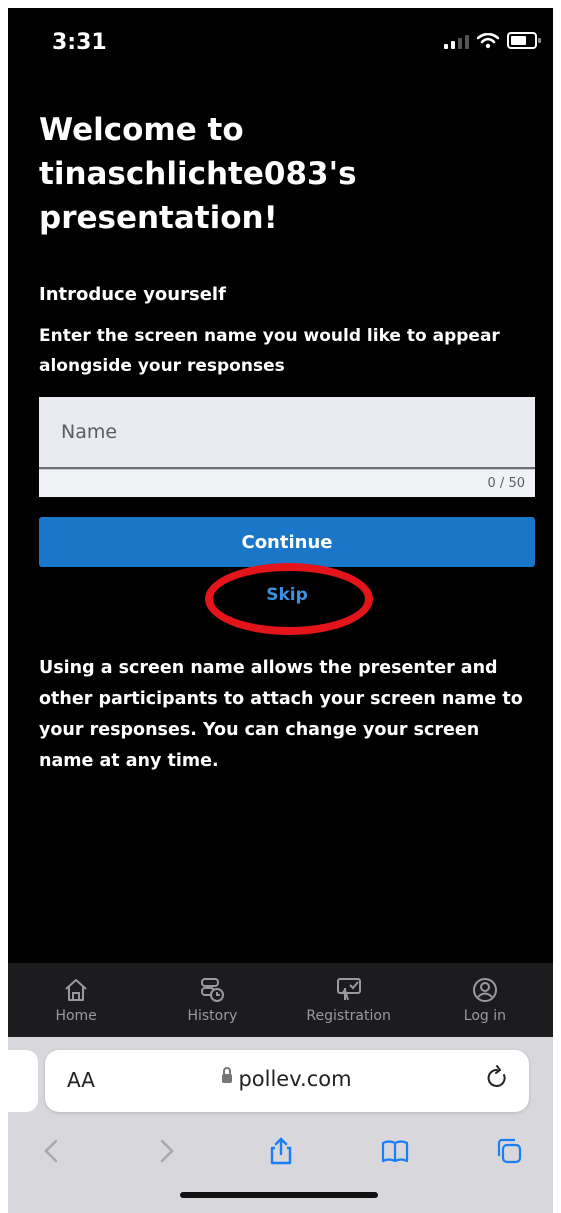 The width and height of the screenshot is (561, 1213). I want to click on wifi-icon, so click(488, 40).